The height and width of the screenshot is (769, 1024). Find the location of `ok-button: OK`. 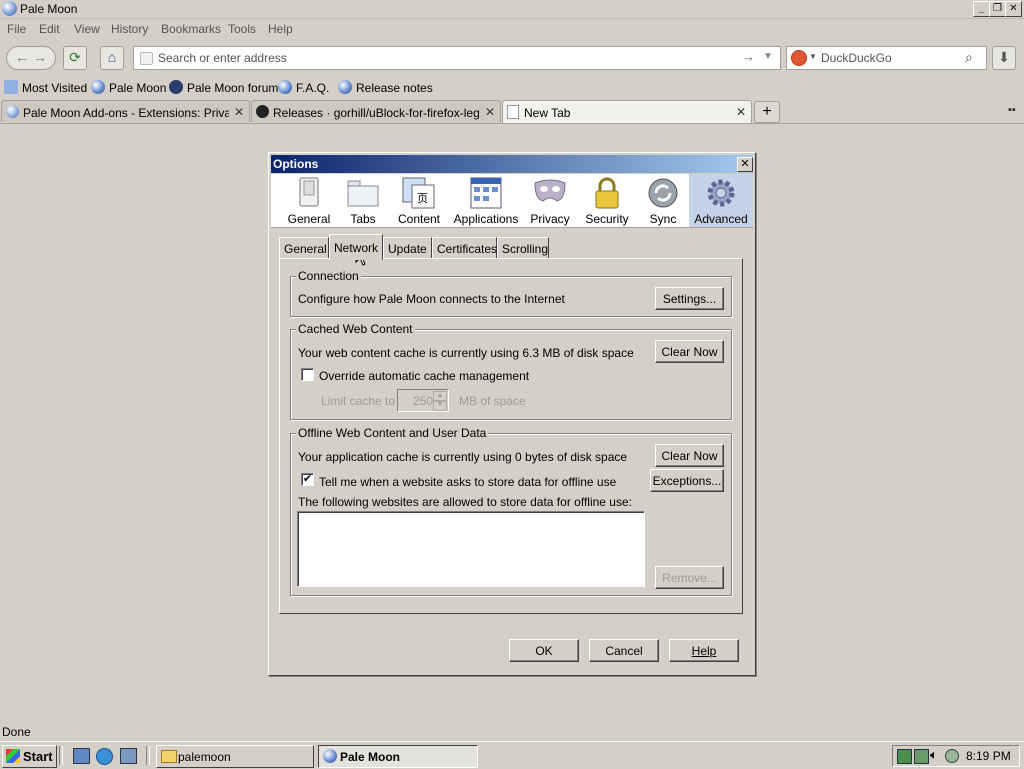

ok-button: OK is located at coordinates (544, 650).